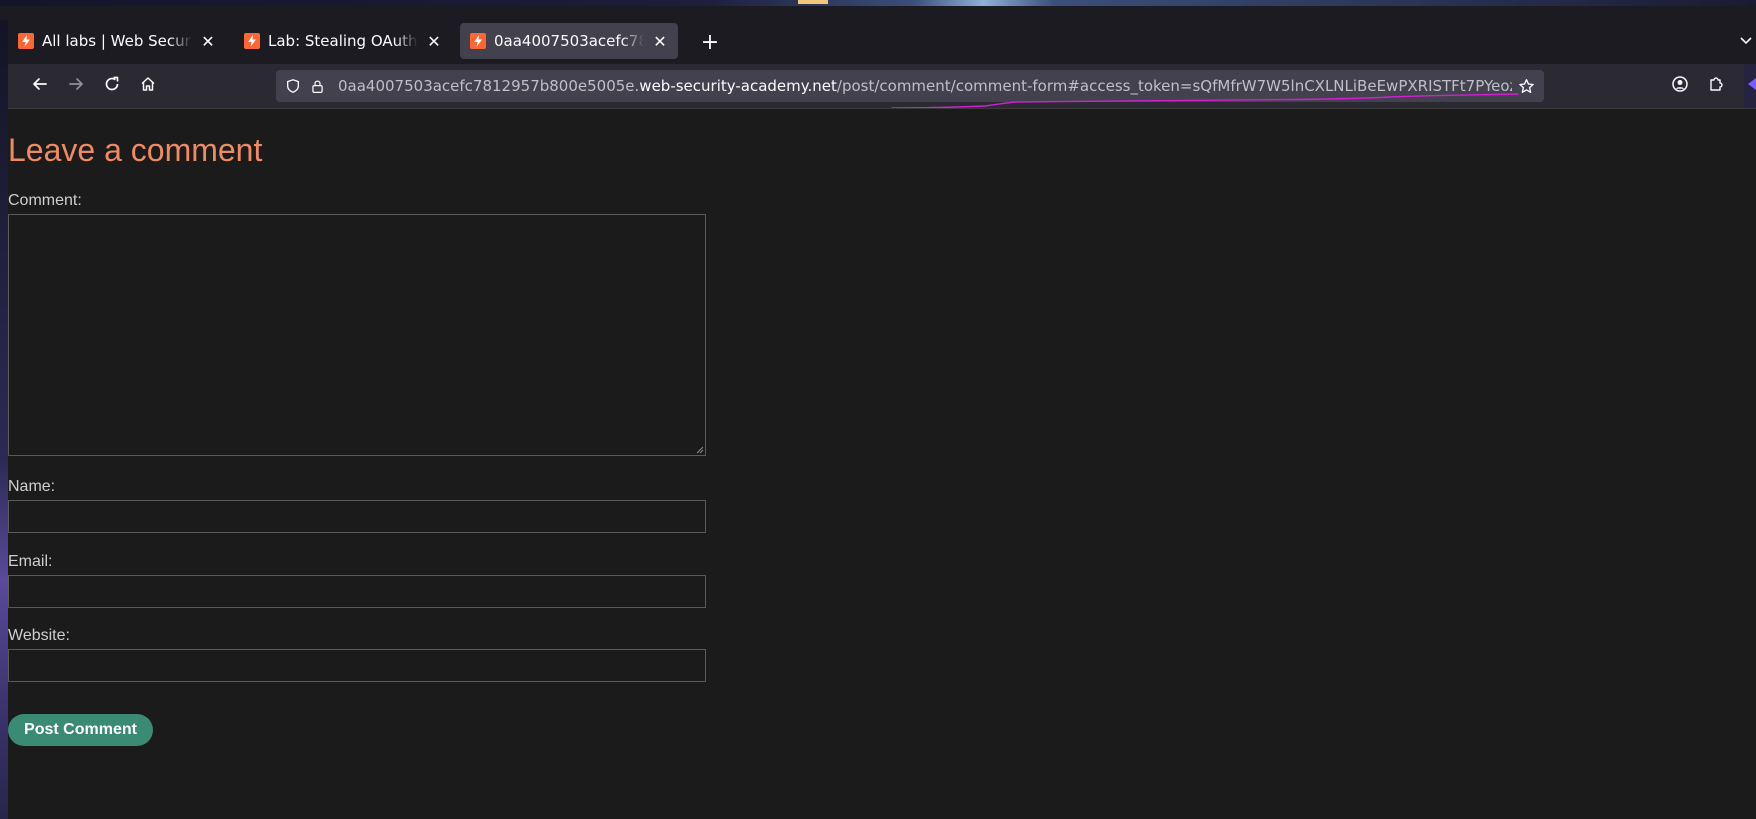 The height and width of the screenshot is (819, 1756). I want to click on url-subdomain: 0aa4007503acefc7812957b800e5005e., so click(489, 86).